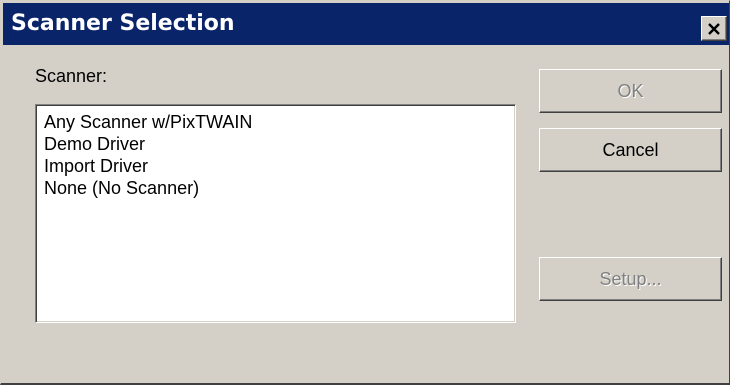  What do you see at coordinates (278, 188) in the screenshot?
I see `list-item-none: None (No Scanner)` at bounding box center [278, 188].